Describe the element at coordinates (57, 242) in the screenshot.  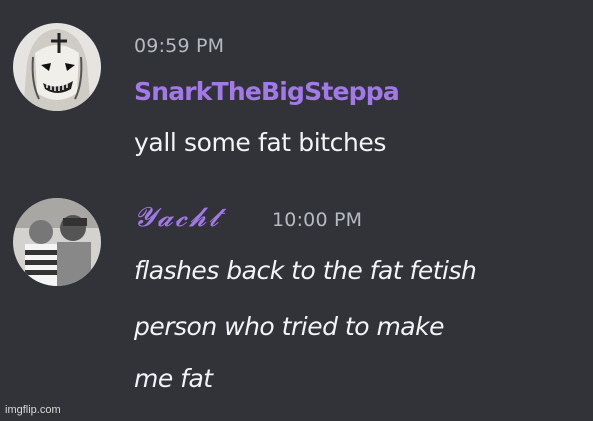
I see `avatar` at that location.